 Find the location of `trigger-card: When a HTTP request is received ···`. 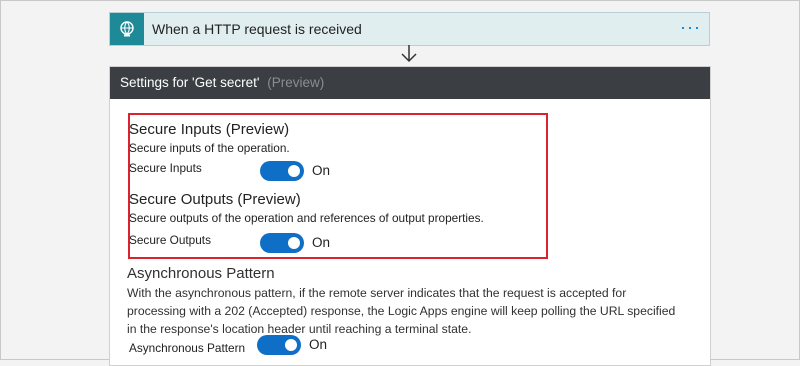

trigger-card: When a HTTP request is received ··· is located at coordinates (409, 29).